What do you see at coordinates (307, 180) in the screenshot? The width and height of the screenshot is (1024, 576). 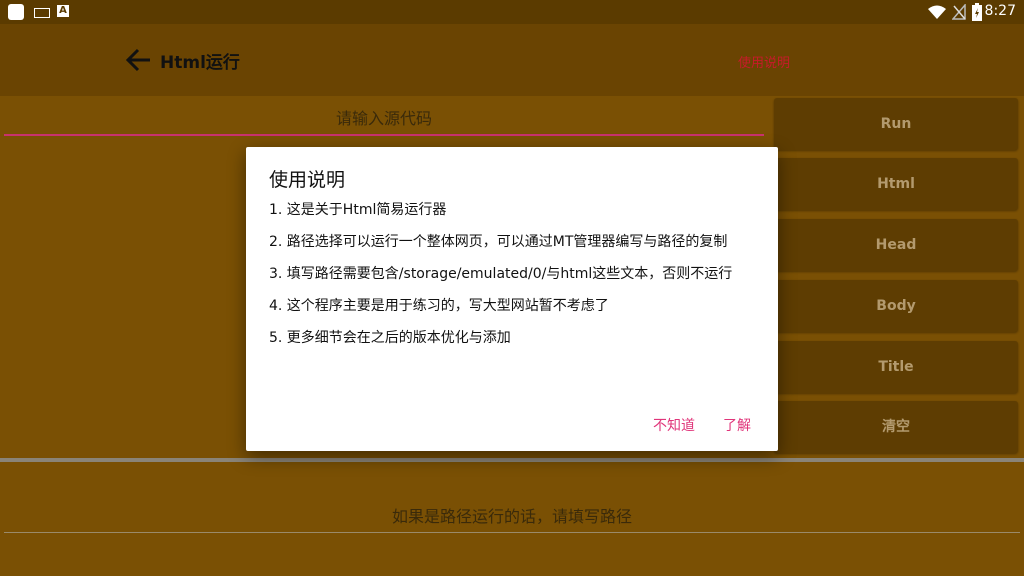 I see `dialog-title: 使用说明` at bounding box center [307, 180].